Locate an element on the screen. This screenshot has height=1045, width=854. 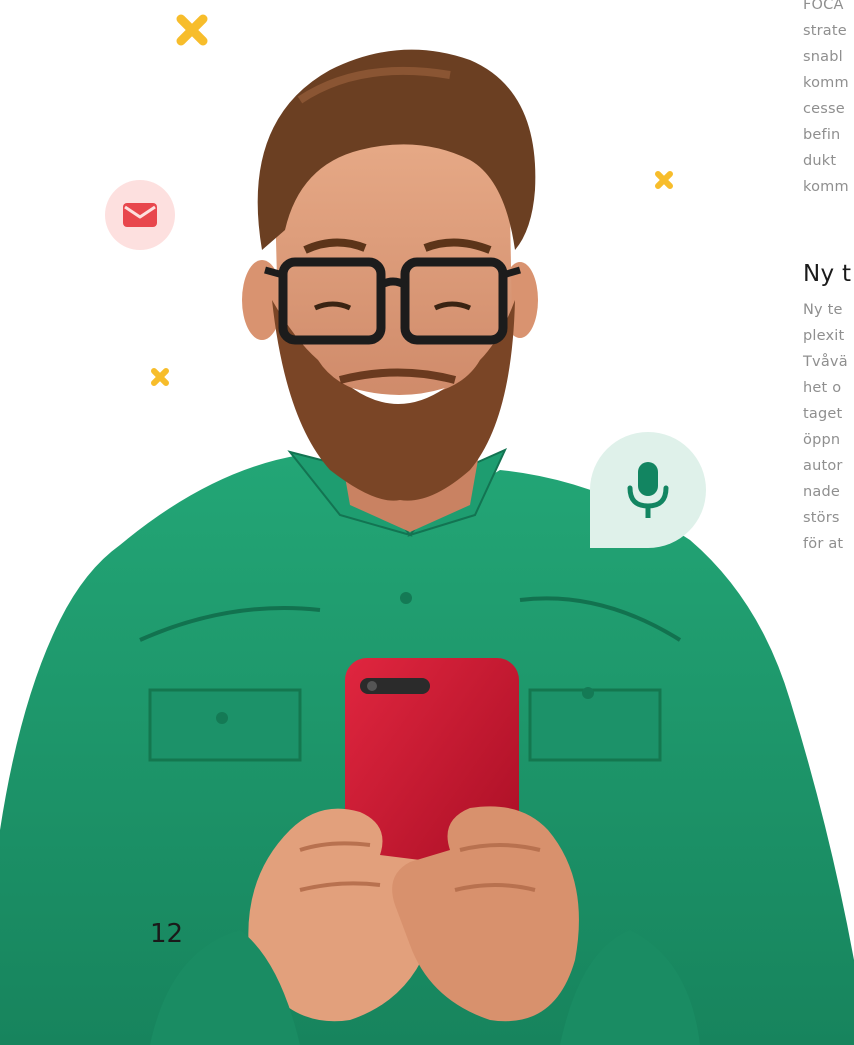
text-line: autor is located at coordinates (823, 466).